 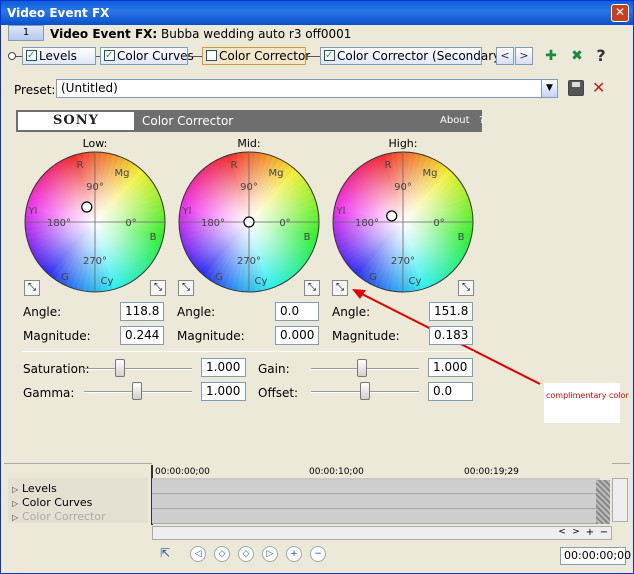 What do you see at coordinates (451, 311) in the screenshot?
I see `high-angle-field: 151.8` at bounding box center [451, 311].